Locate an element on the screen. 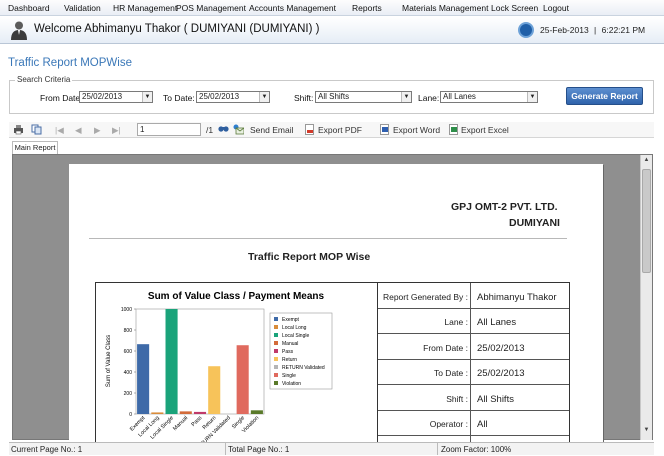  chart-y-label: Sum of Value Class is located at coordinates (109, 361).